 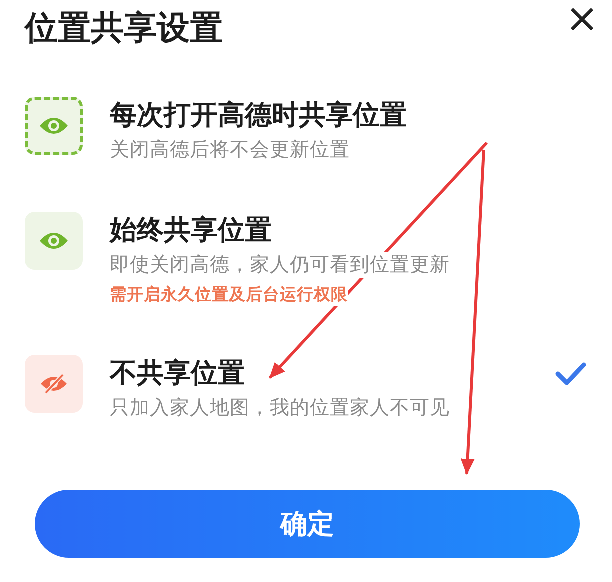 What do you see at coordinates (280, 265) in the screenshot?
I see `option-description: 即使关闭高德，家人仍可看到位置更新` at bounding box center [280, 265].